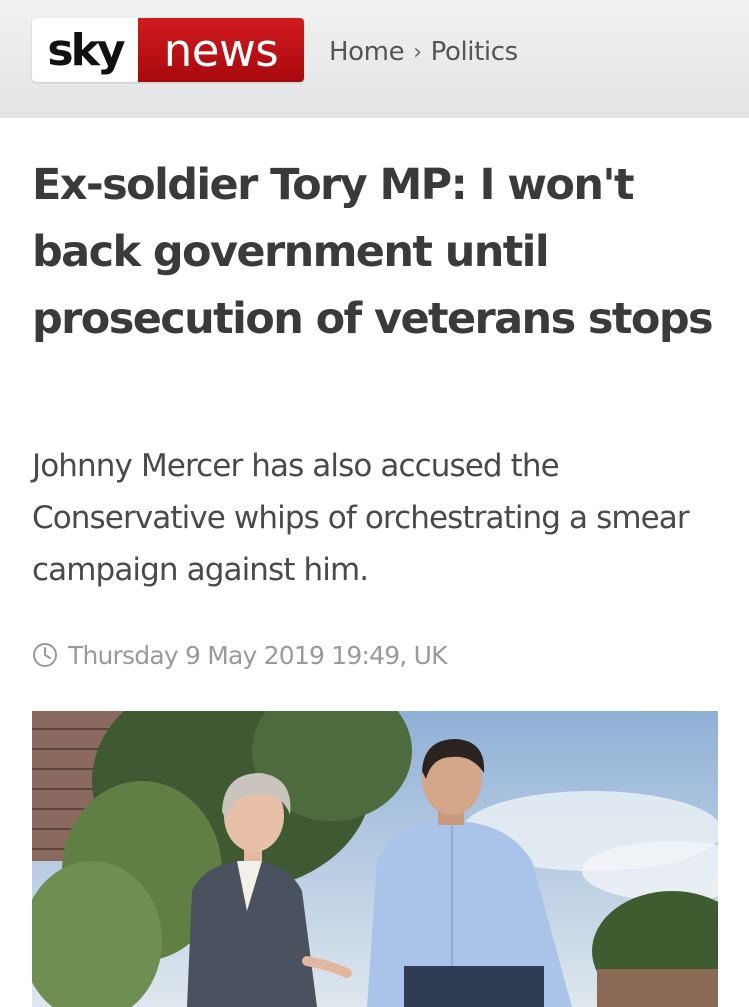  Describe the element at coordinates (367, 52) in the screenshot. I see `breadcrumb-home-link: Home` at that location.